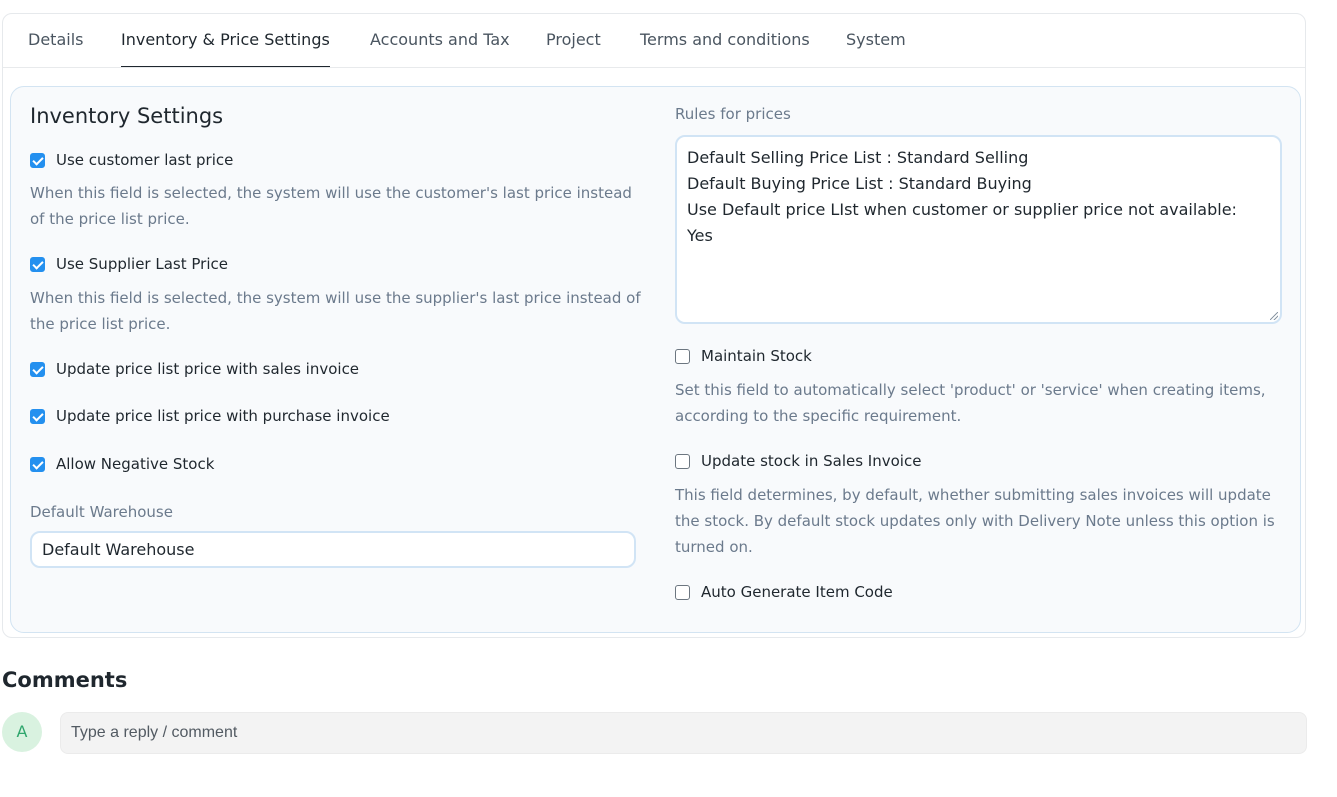 The height and width of the screenshot is (797, 1337). What do you see at coordinates (135, 464) in the screenshot?
I see `checkbox-label: Allow Negative Stock` at bounding box center [135, 464].